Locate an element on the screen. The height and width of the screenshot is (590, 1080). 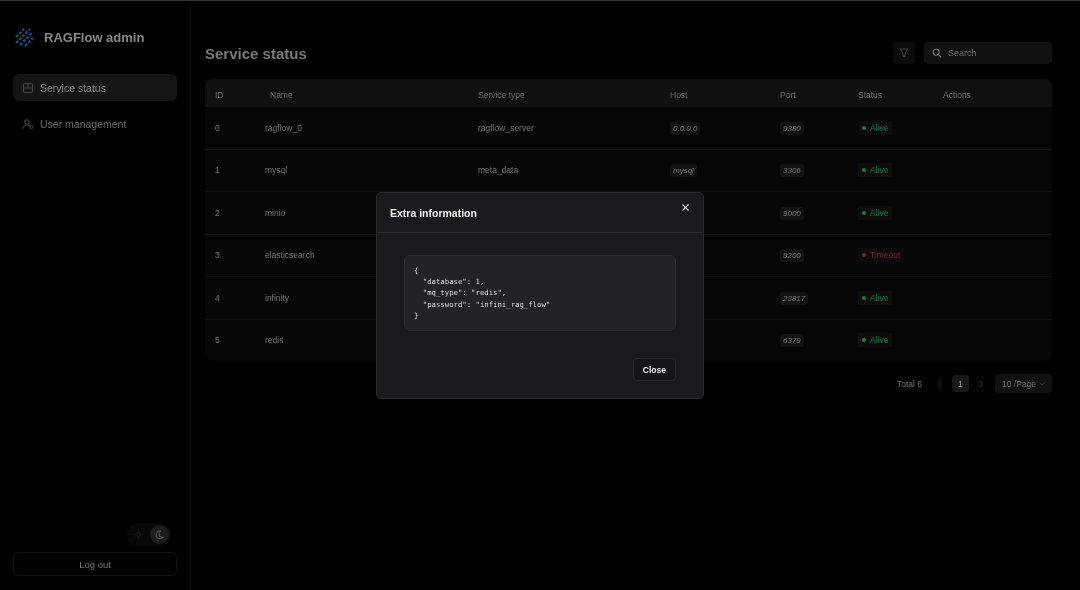
table-cell: mysql is located at coordinates (276, 170).